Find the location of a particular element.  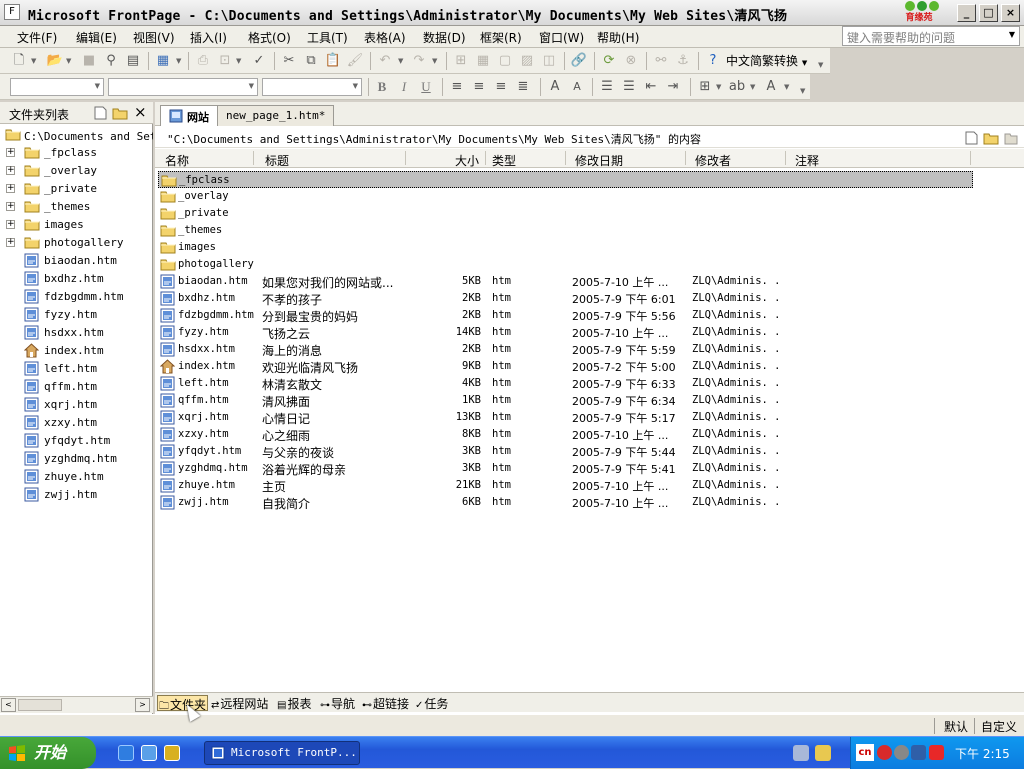

insert-table-icon: ▦ is located at coordinates (483, 61).